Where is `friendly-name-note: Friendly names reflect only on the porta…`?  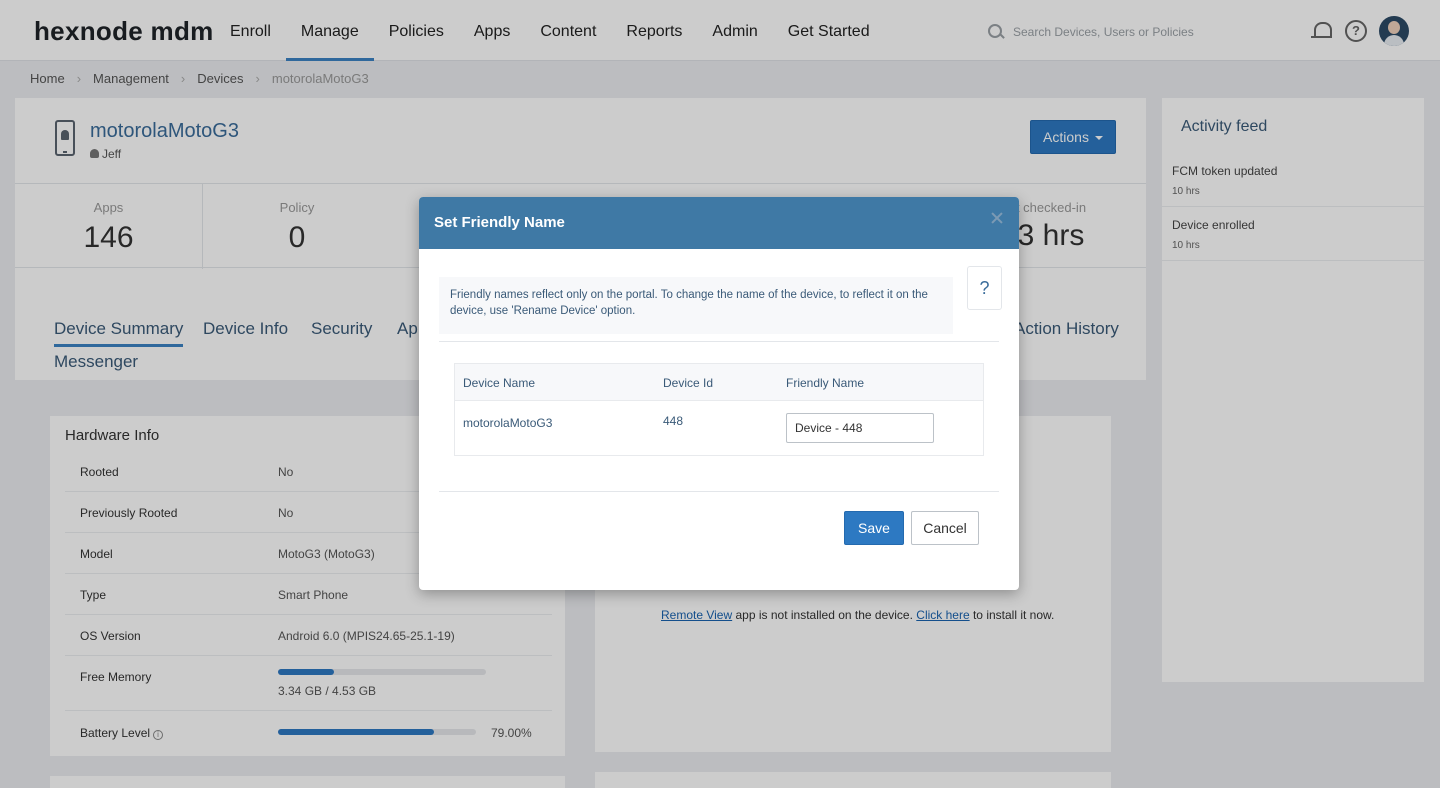 friendly-name-note: Friendly names reflect only on the porta… is located at coordinates (696, 305).